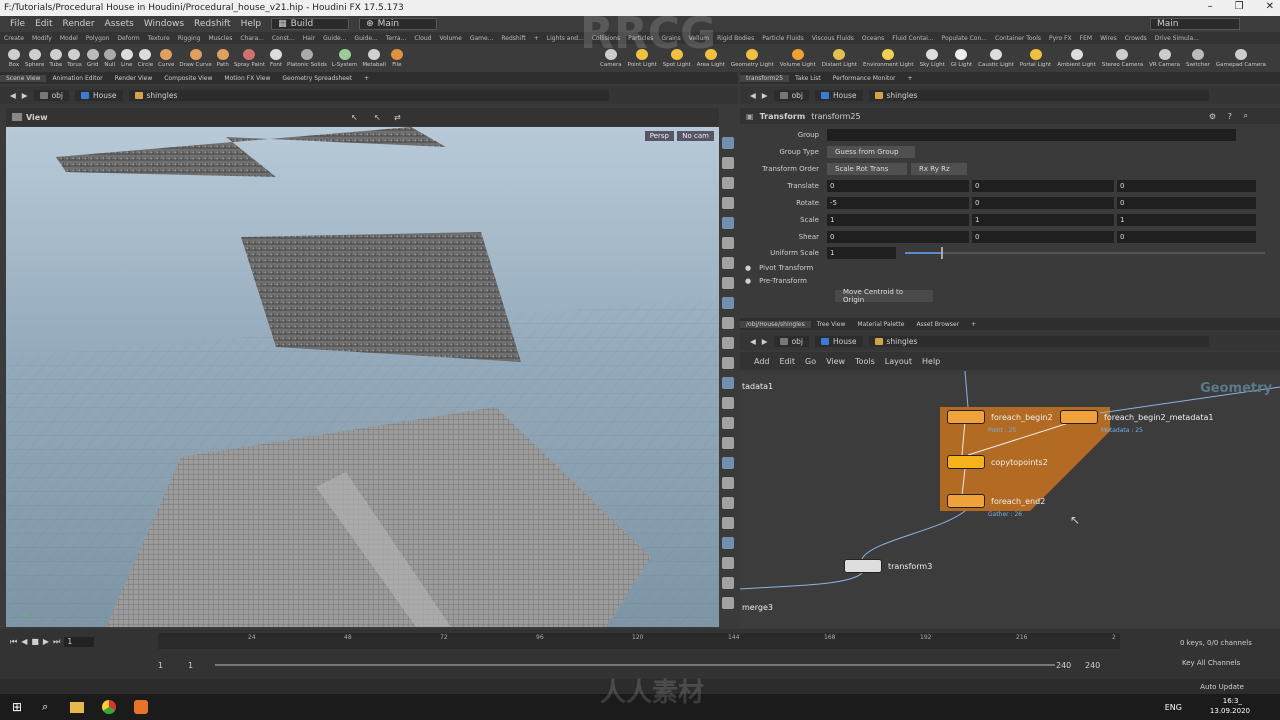 This screenshot has width=1280, height=720. What do you see at coordinates (128, 38) in the screenshot?
I see `shelf-tab: Deform` at bounding box center [128, 38].